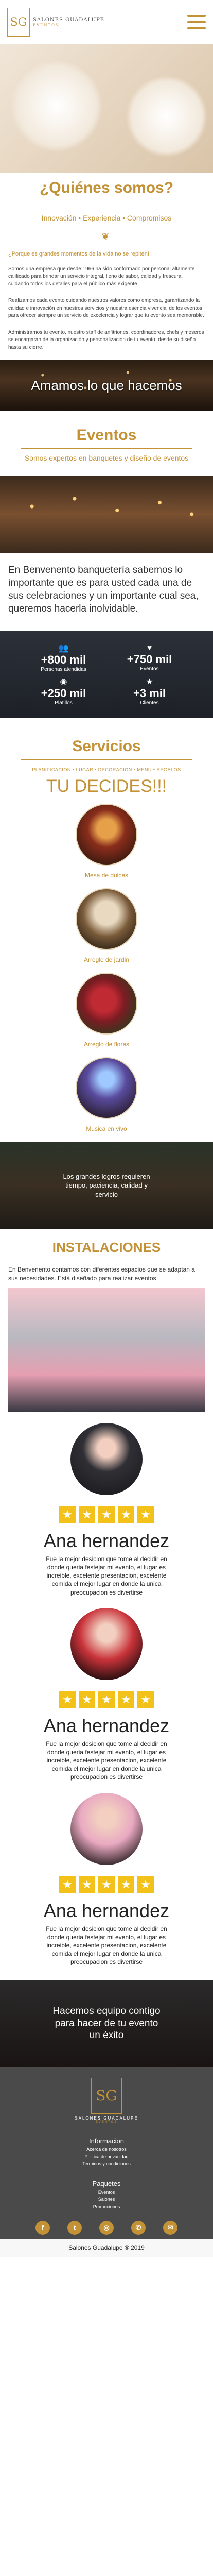  I want to click on email-icon: ✉, so click(170, 2227).